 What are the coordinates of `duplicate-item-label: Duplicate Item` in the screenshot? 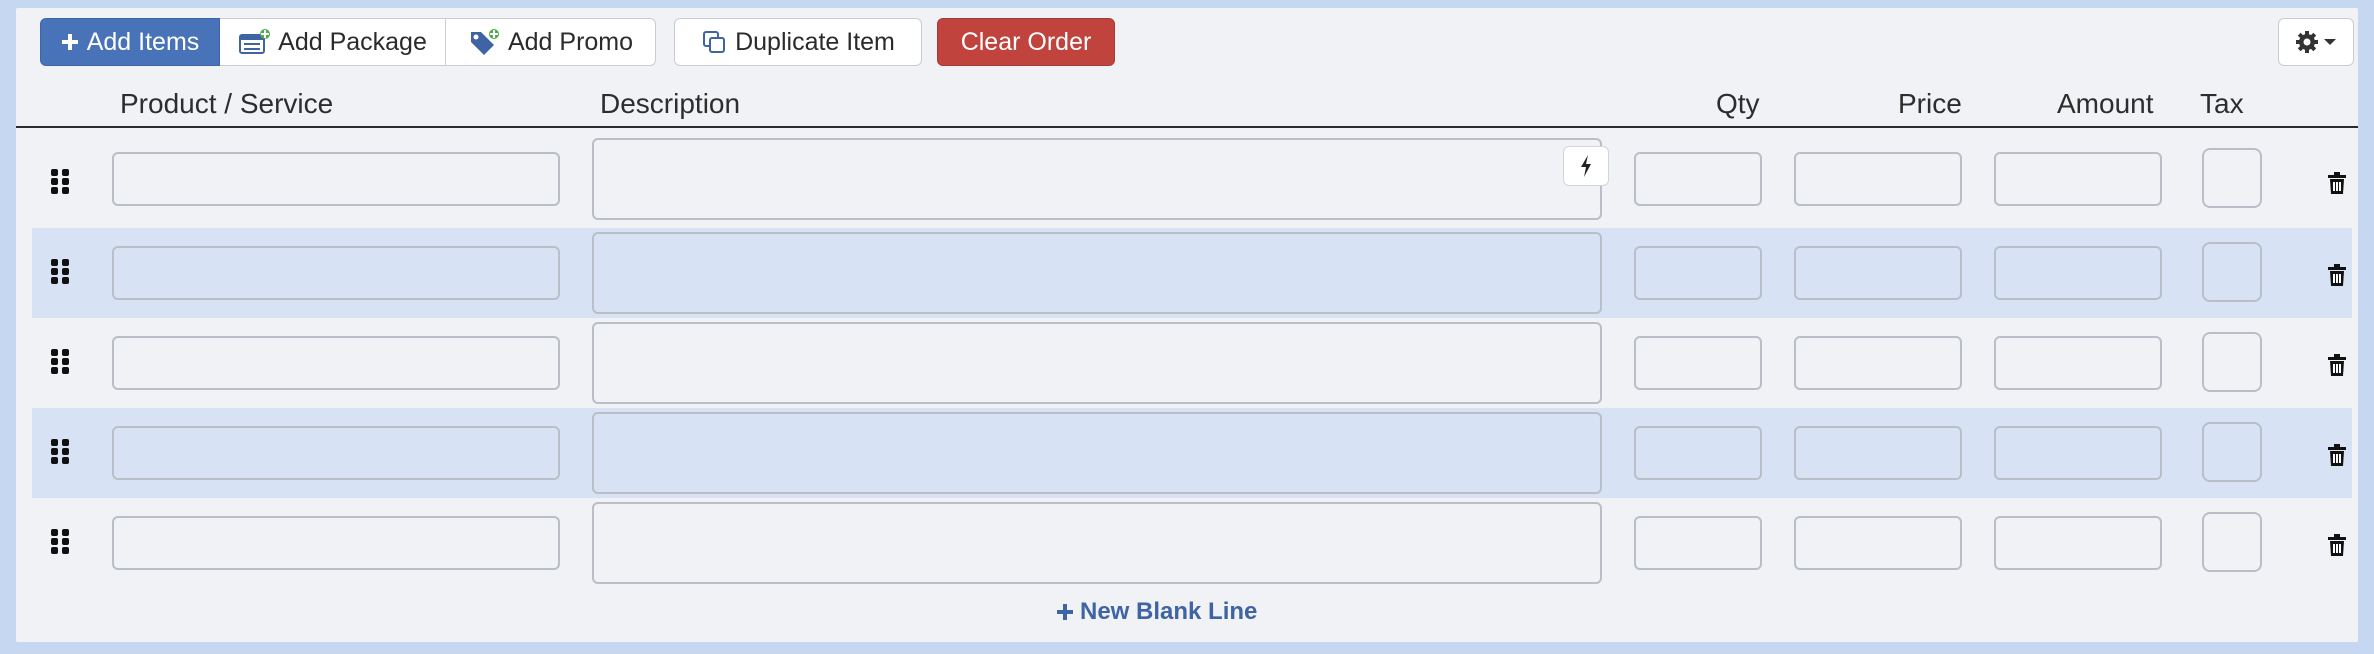 It's located at (815, 41).